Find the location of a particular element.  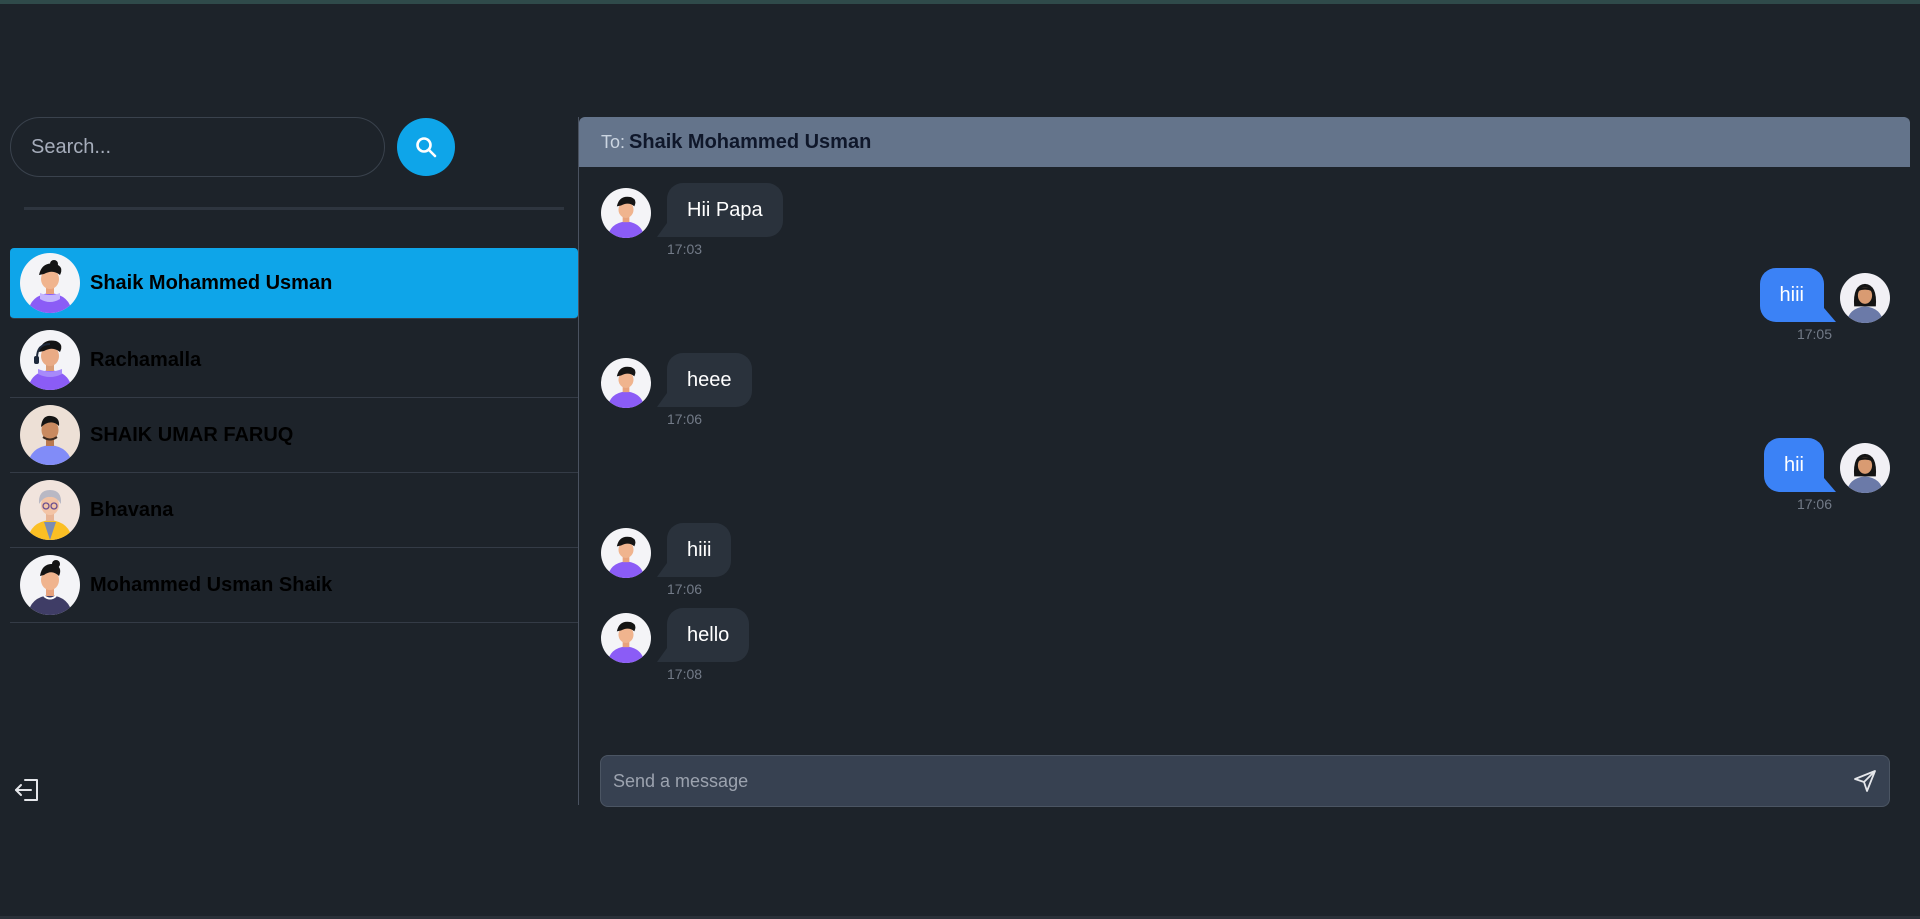

message-bubble: hello is located at coordinates (708, 635).